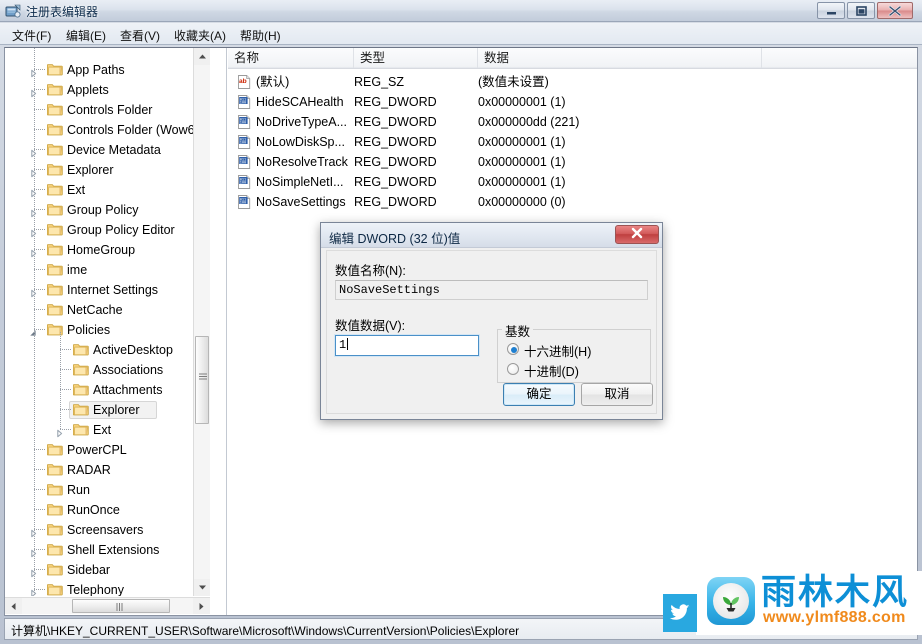 This screenshot has width=922, height=644. I want to click on tree-item-internet-settings: Internet Settings, so click(107, 290).